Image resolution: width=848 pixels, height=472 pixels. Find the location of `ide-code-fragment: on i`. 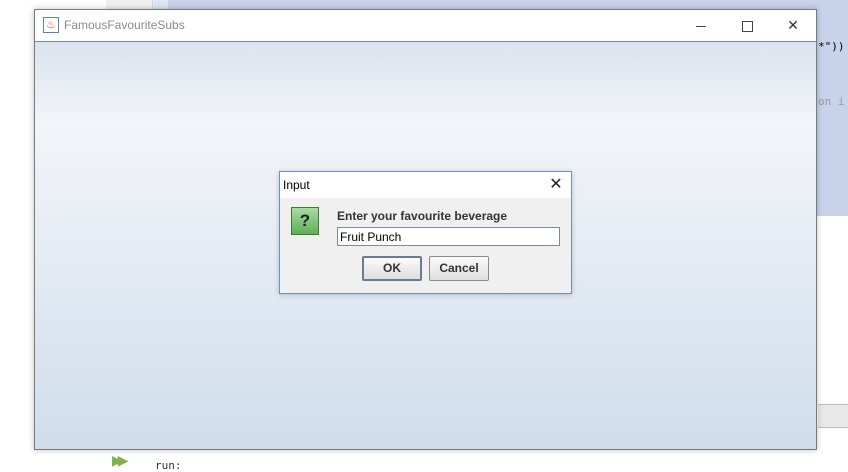

ide-code-fragment: on i is located at coordinates (831, 101).